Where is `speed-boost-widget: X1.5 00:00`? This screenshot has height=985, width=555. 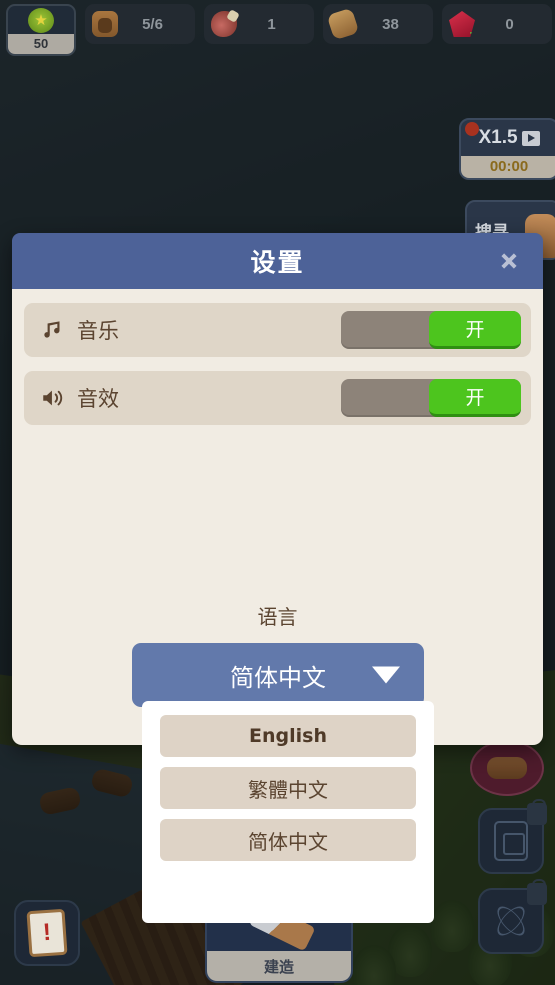 speed-boost-widget: X1.5 00:00 is located at coordinates (507, 149).